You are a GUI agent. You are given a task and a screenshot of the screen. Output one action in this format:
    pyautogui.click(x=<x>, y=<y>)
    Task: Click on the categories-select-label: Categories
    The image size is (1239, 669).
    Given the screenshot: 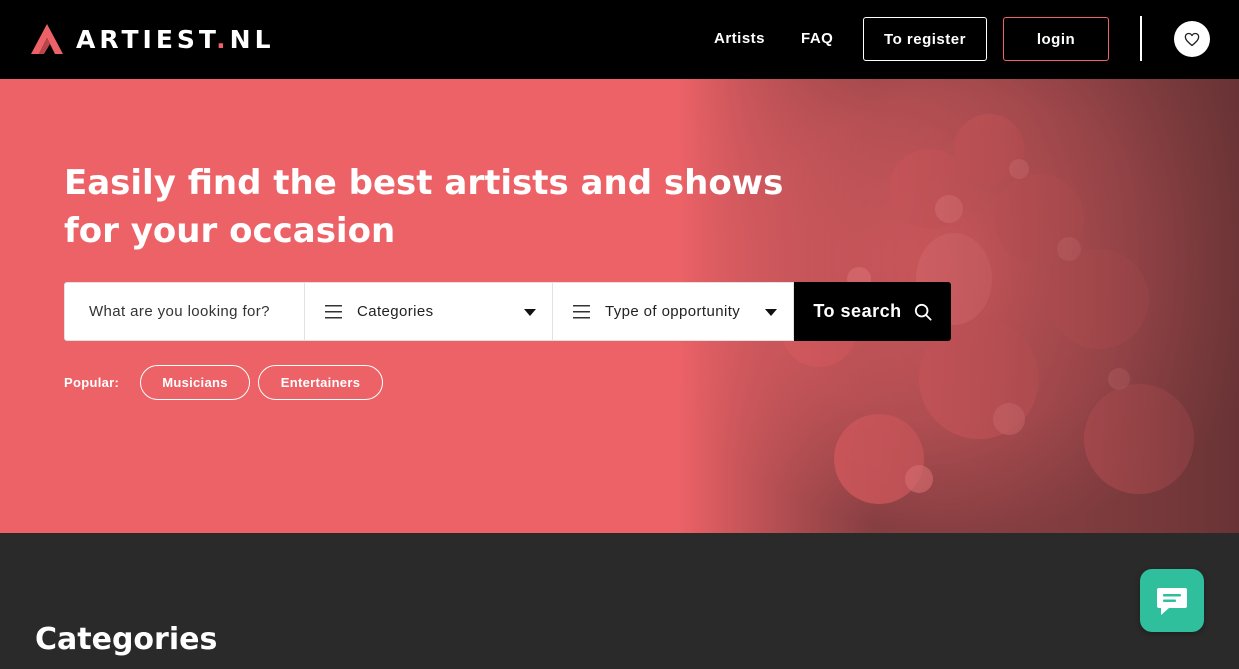 What is the action you would take?
    pyautogui.click(x=395, y=311)
    